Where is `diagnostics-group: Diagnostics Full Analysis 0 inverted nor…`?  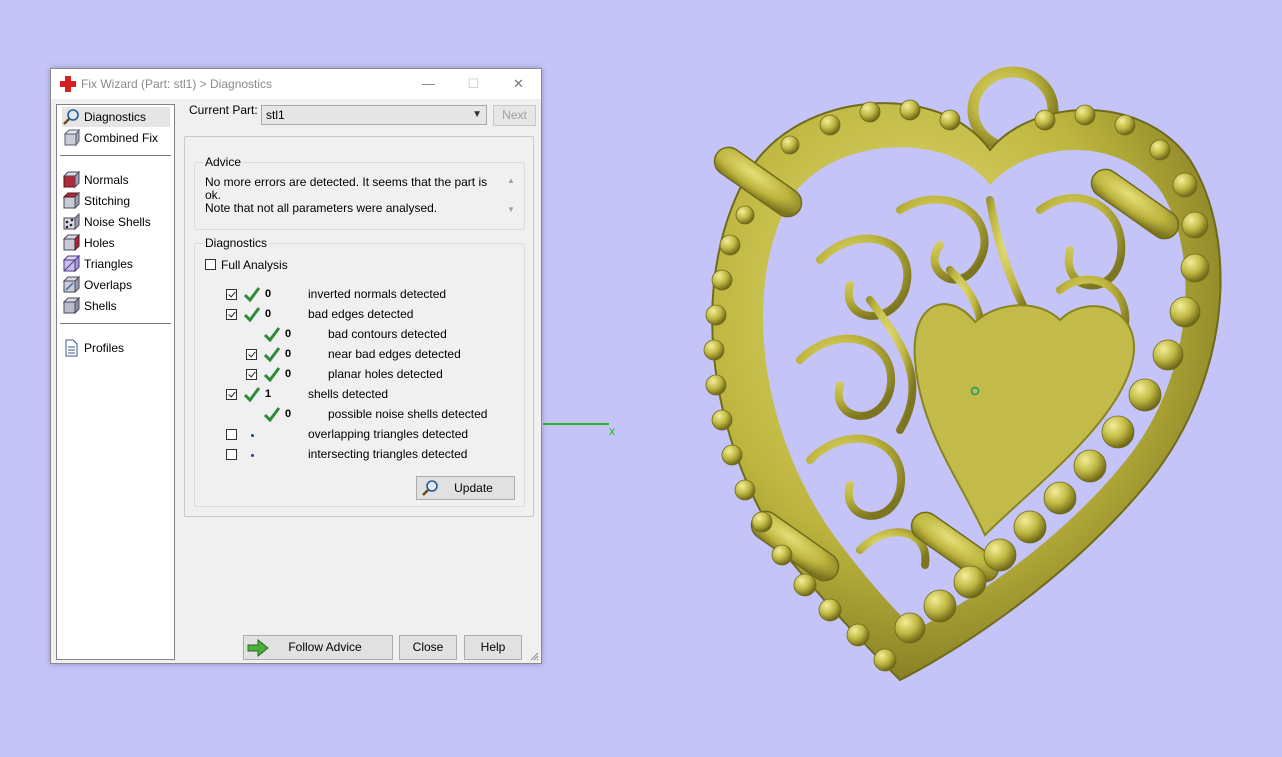 diagnostics-group: Diagnostics Full Analysis 0 inverted nor… is located at coordinates (359, 371).